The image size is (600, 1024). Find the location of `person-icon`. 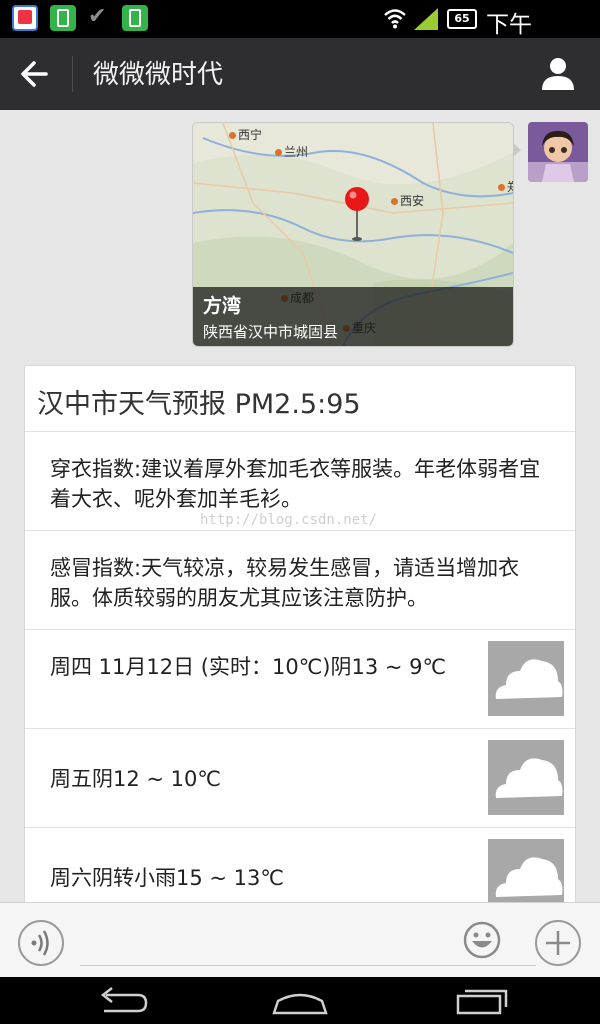

person-icon is located at coordinates (558, 74).